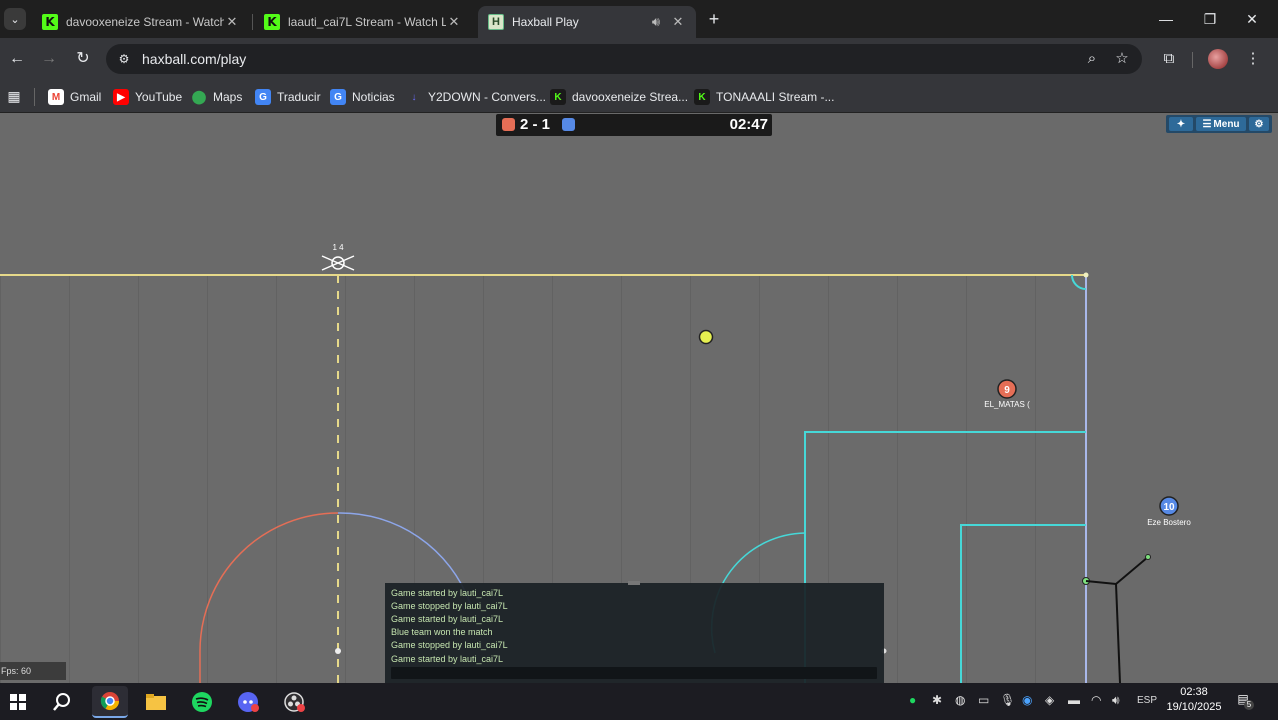 This screenshot has width=1278, height=720. Describe the element at coordinates (110, 702) in the screenshot. I see `chrome-icon` at that location.